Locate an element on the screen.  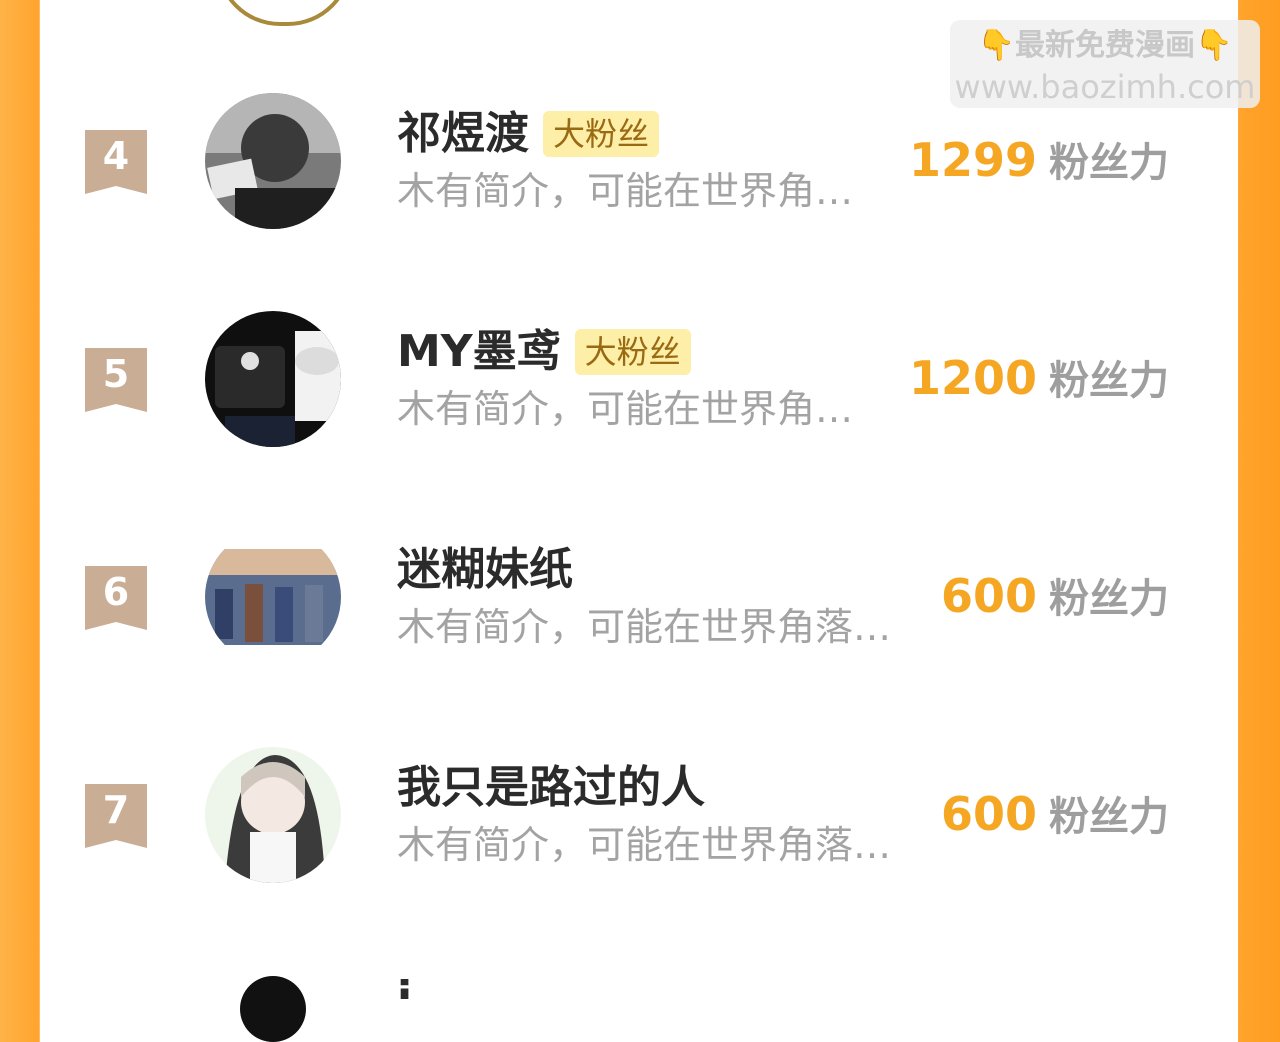
avatar-next-partial is located at coordinates (273, 1009).